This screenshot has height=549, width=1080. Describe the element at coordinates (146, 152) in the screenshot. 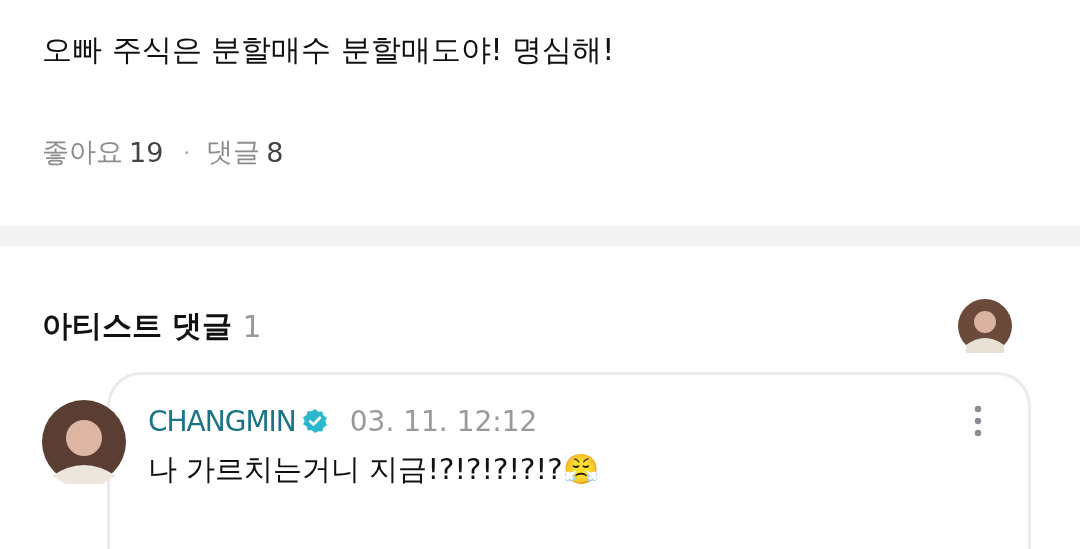

I see `stat-count: 19` at that location.